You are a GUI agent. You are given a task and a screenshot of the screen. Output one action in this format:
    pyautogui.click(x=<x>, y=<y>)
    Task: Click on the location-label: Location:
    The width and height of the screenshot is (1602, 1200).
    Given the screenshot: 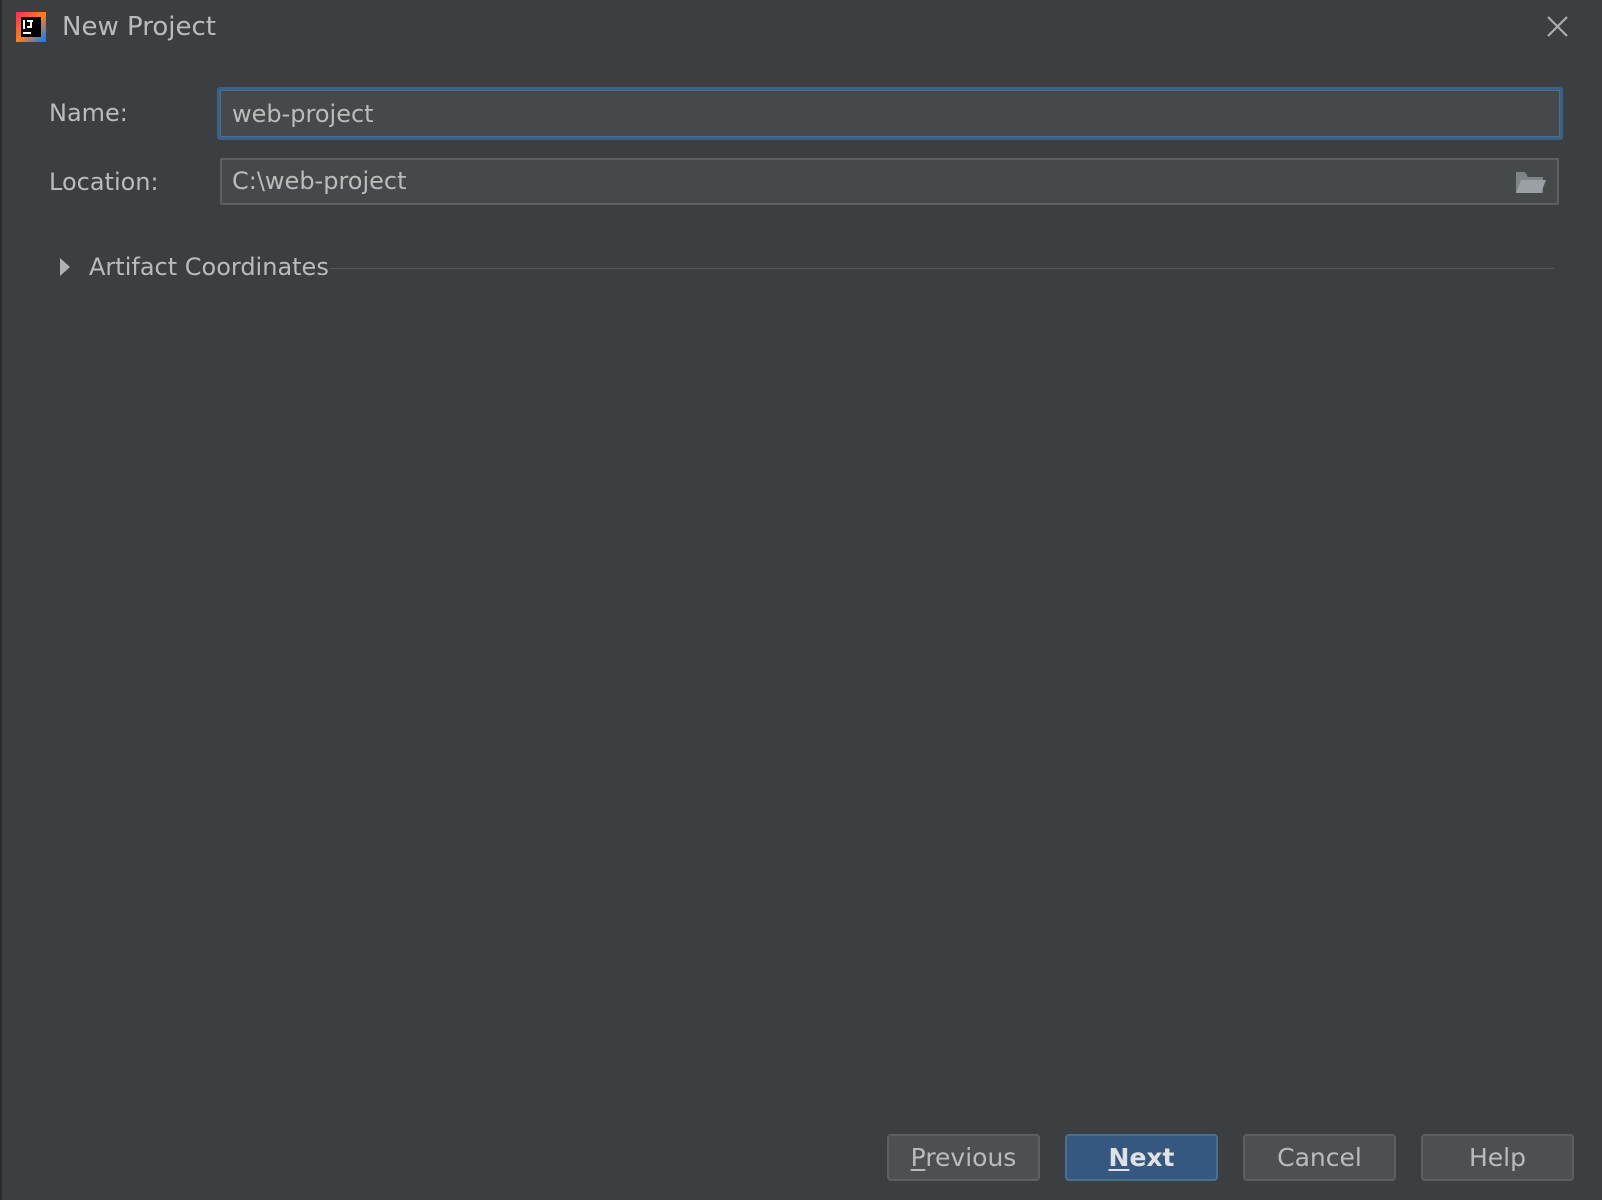 What is the action you would take?
    pyautogui.click(x=104, y=182)
    